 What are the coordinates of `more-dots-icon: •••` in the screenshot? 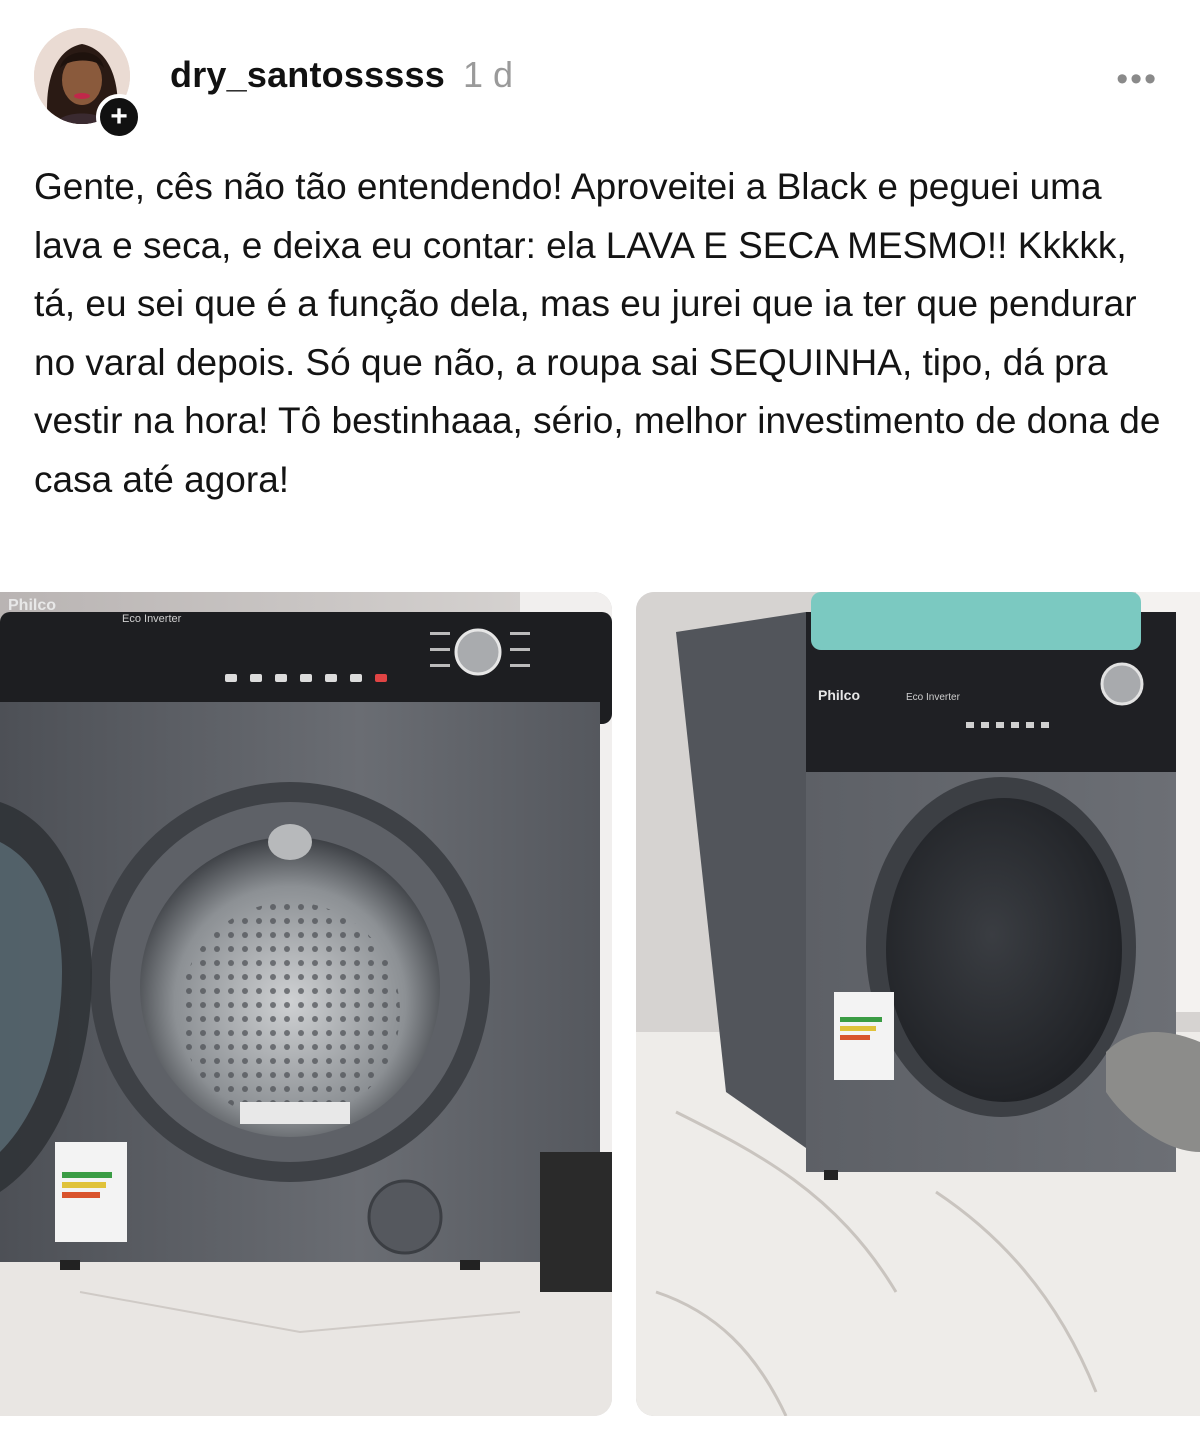 It's located at (1137, 79).